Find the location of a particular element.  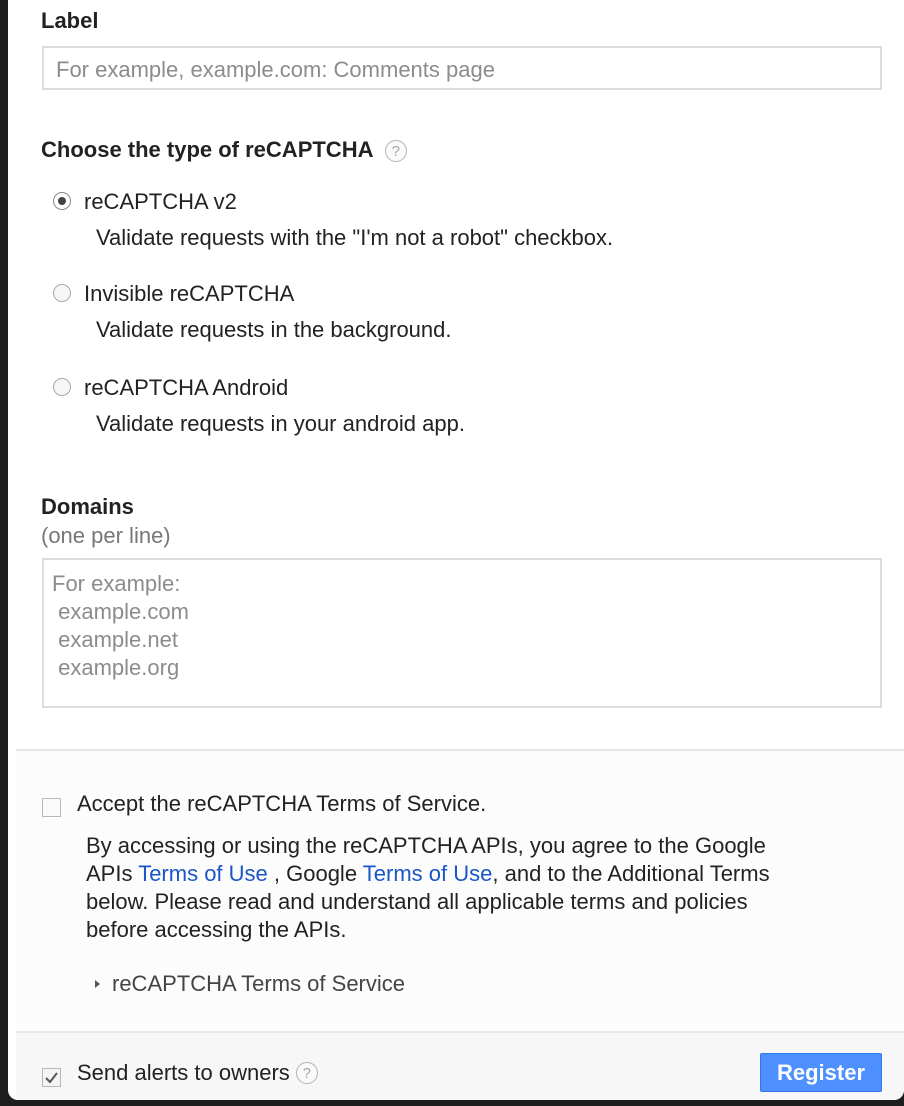

label-input-placeholder: For example, example.com: Comments page is located at coordinates (275, 69).